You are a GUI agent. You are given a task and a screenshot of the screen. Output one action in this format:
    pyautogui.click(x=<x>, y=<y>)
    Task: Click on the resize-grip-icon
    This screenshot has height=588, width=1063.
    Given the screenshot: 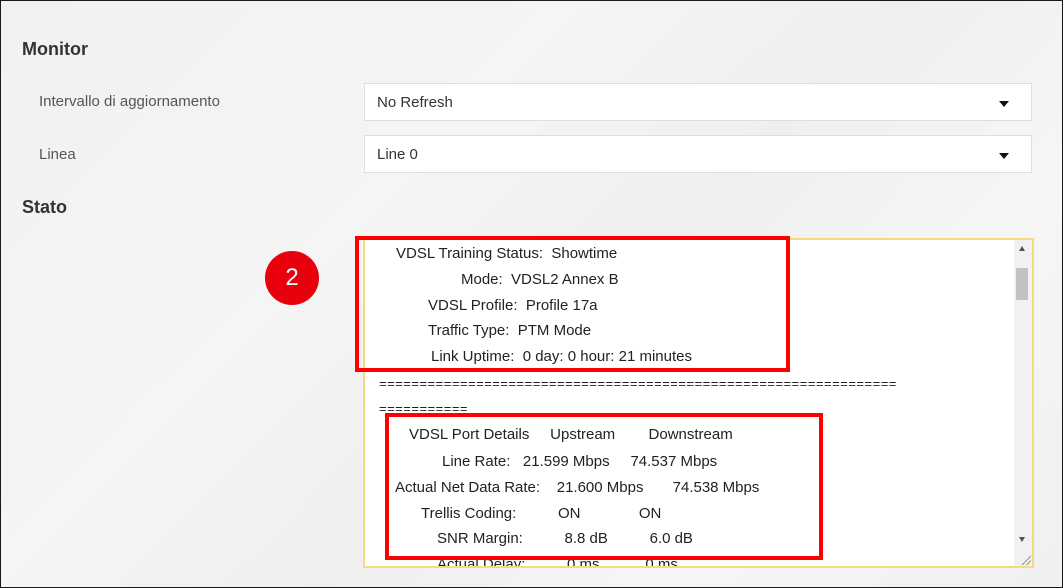 What is the action you would take?
    pyautogui.click(x=1025, y=559)
    